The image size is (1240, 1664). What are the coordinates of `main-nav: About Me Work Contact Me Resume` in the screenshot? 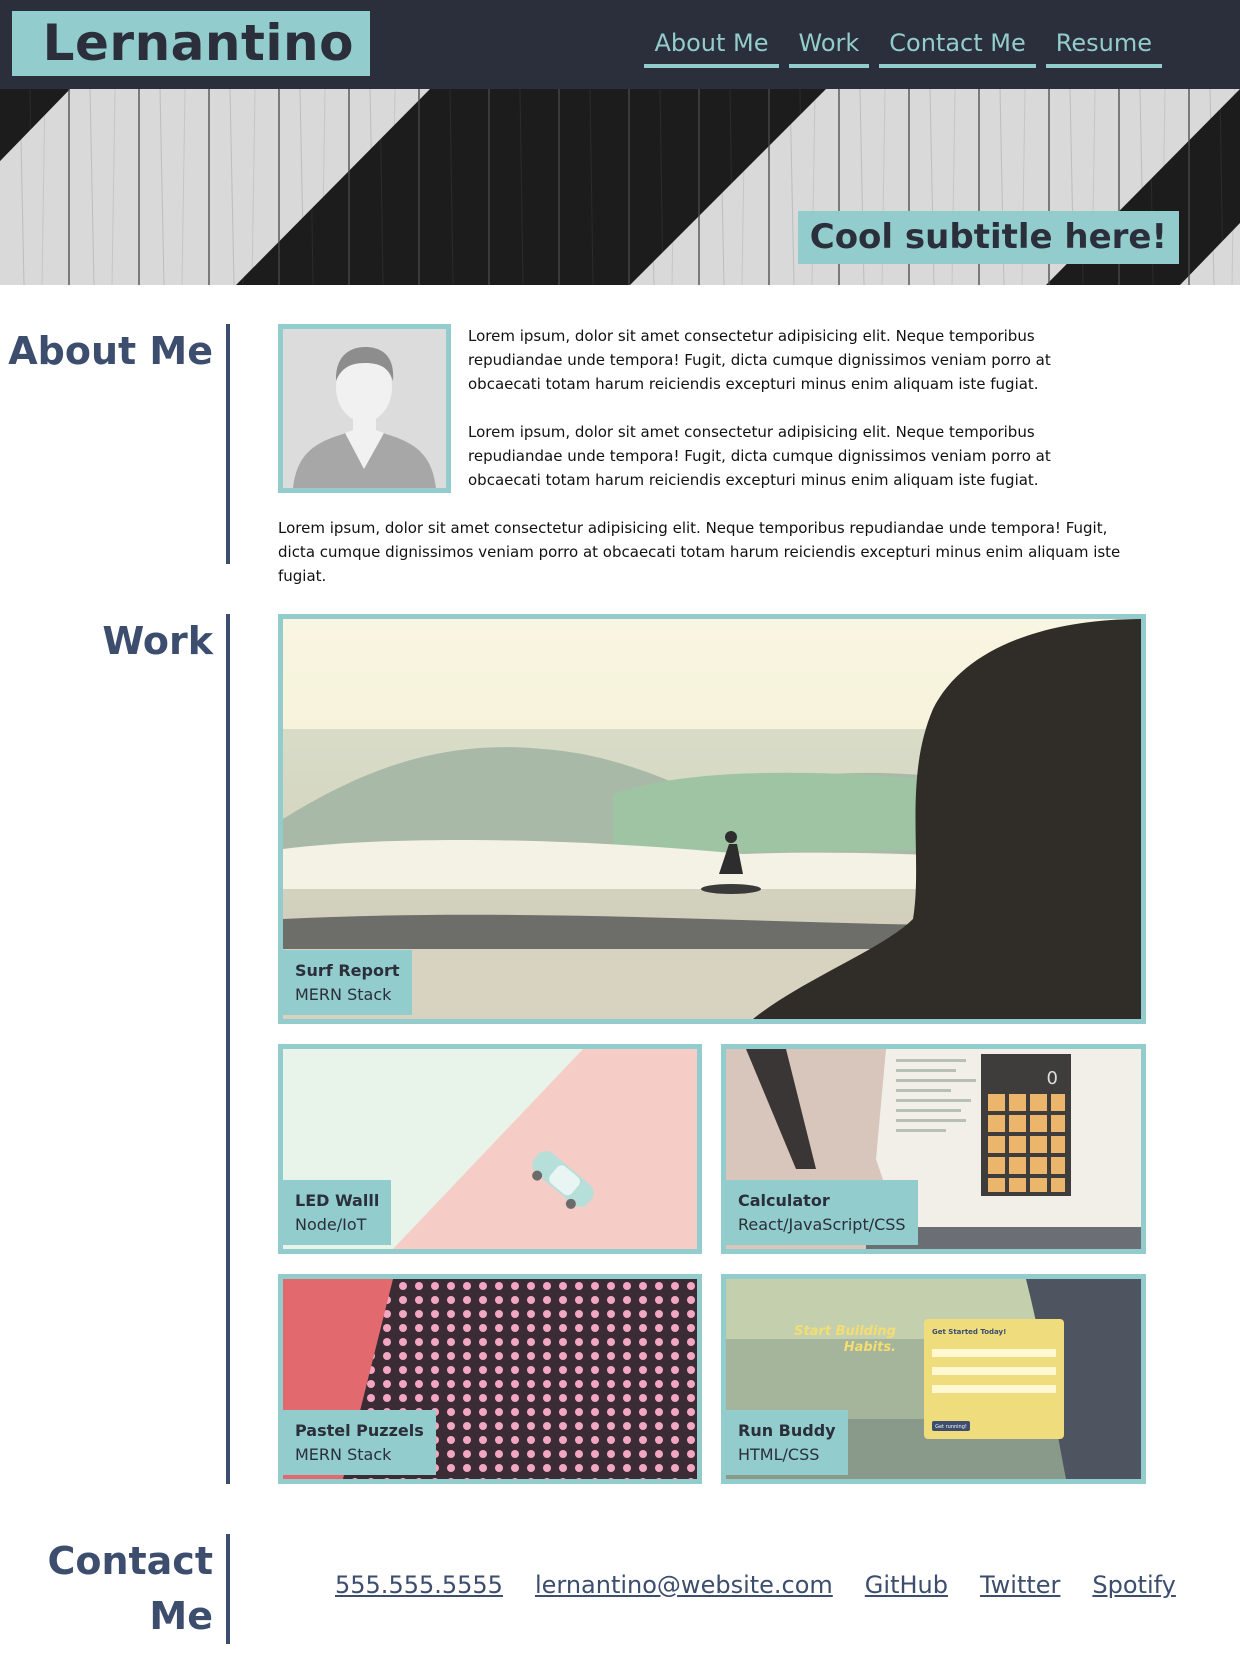 It's located at (898, 46).